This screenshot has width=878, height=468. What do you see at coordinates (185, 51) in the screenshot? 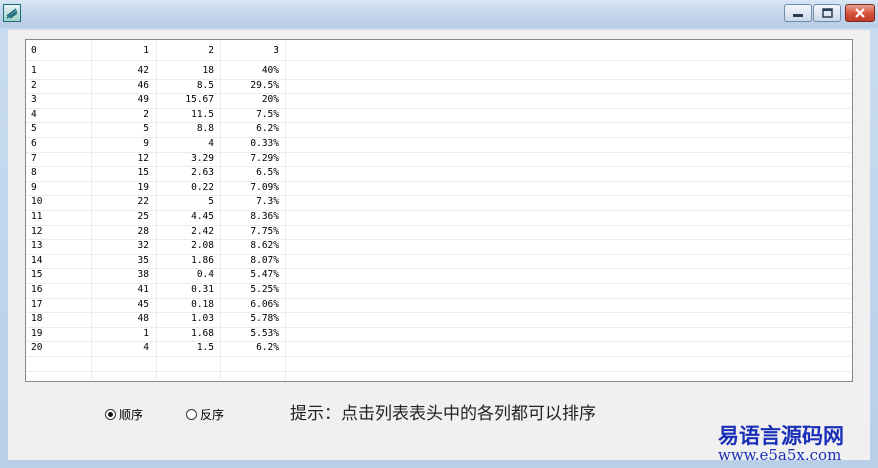
I see `column-header-2: 2` at bounding box center [185, 51].